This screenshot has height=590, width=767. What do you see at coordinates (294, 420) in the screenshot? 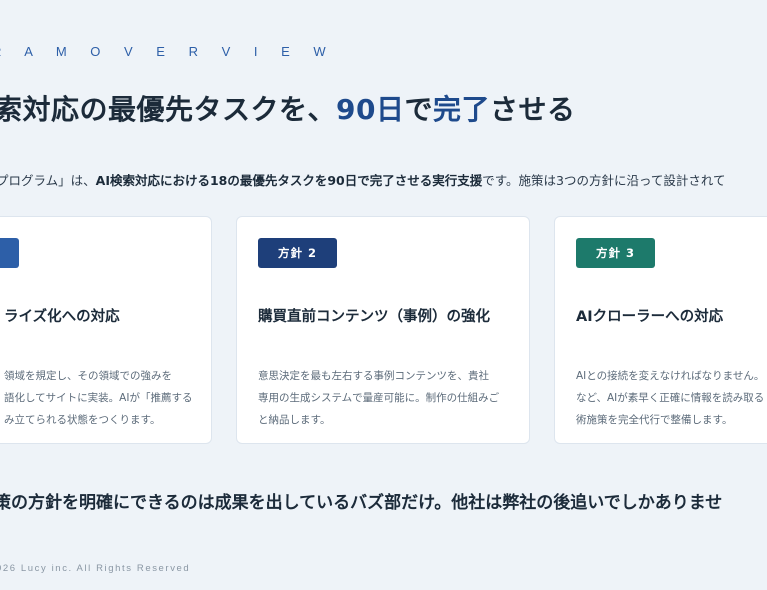
I see `policy-body-line: と納品します。` at bounding box center [294, 420].